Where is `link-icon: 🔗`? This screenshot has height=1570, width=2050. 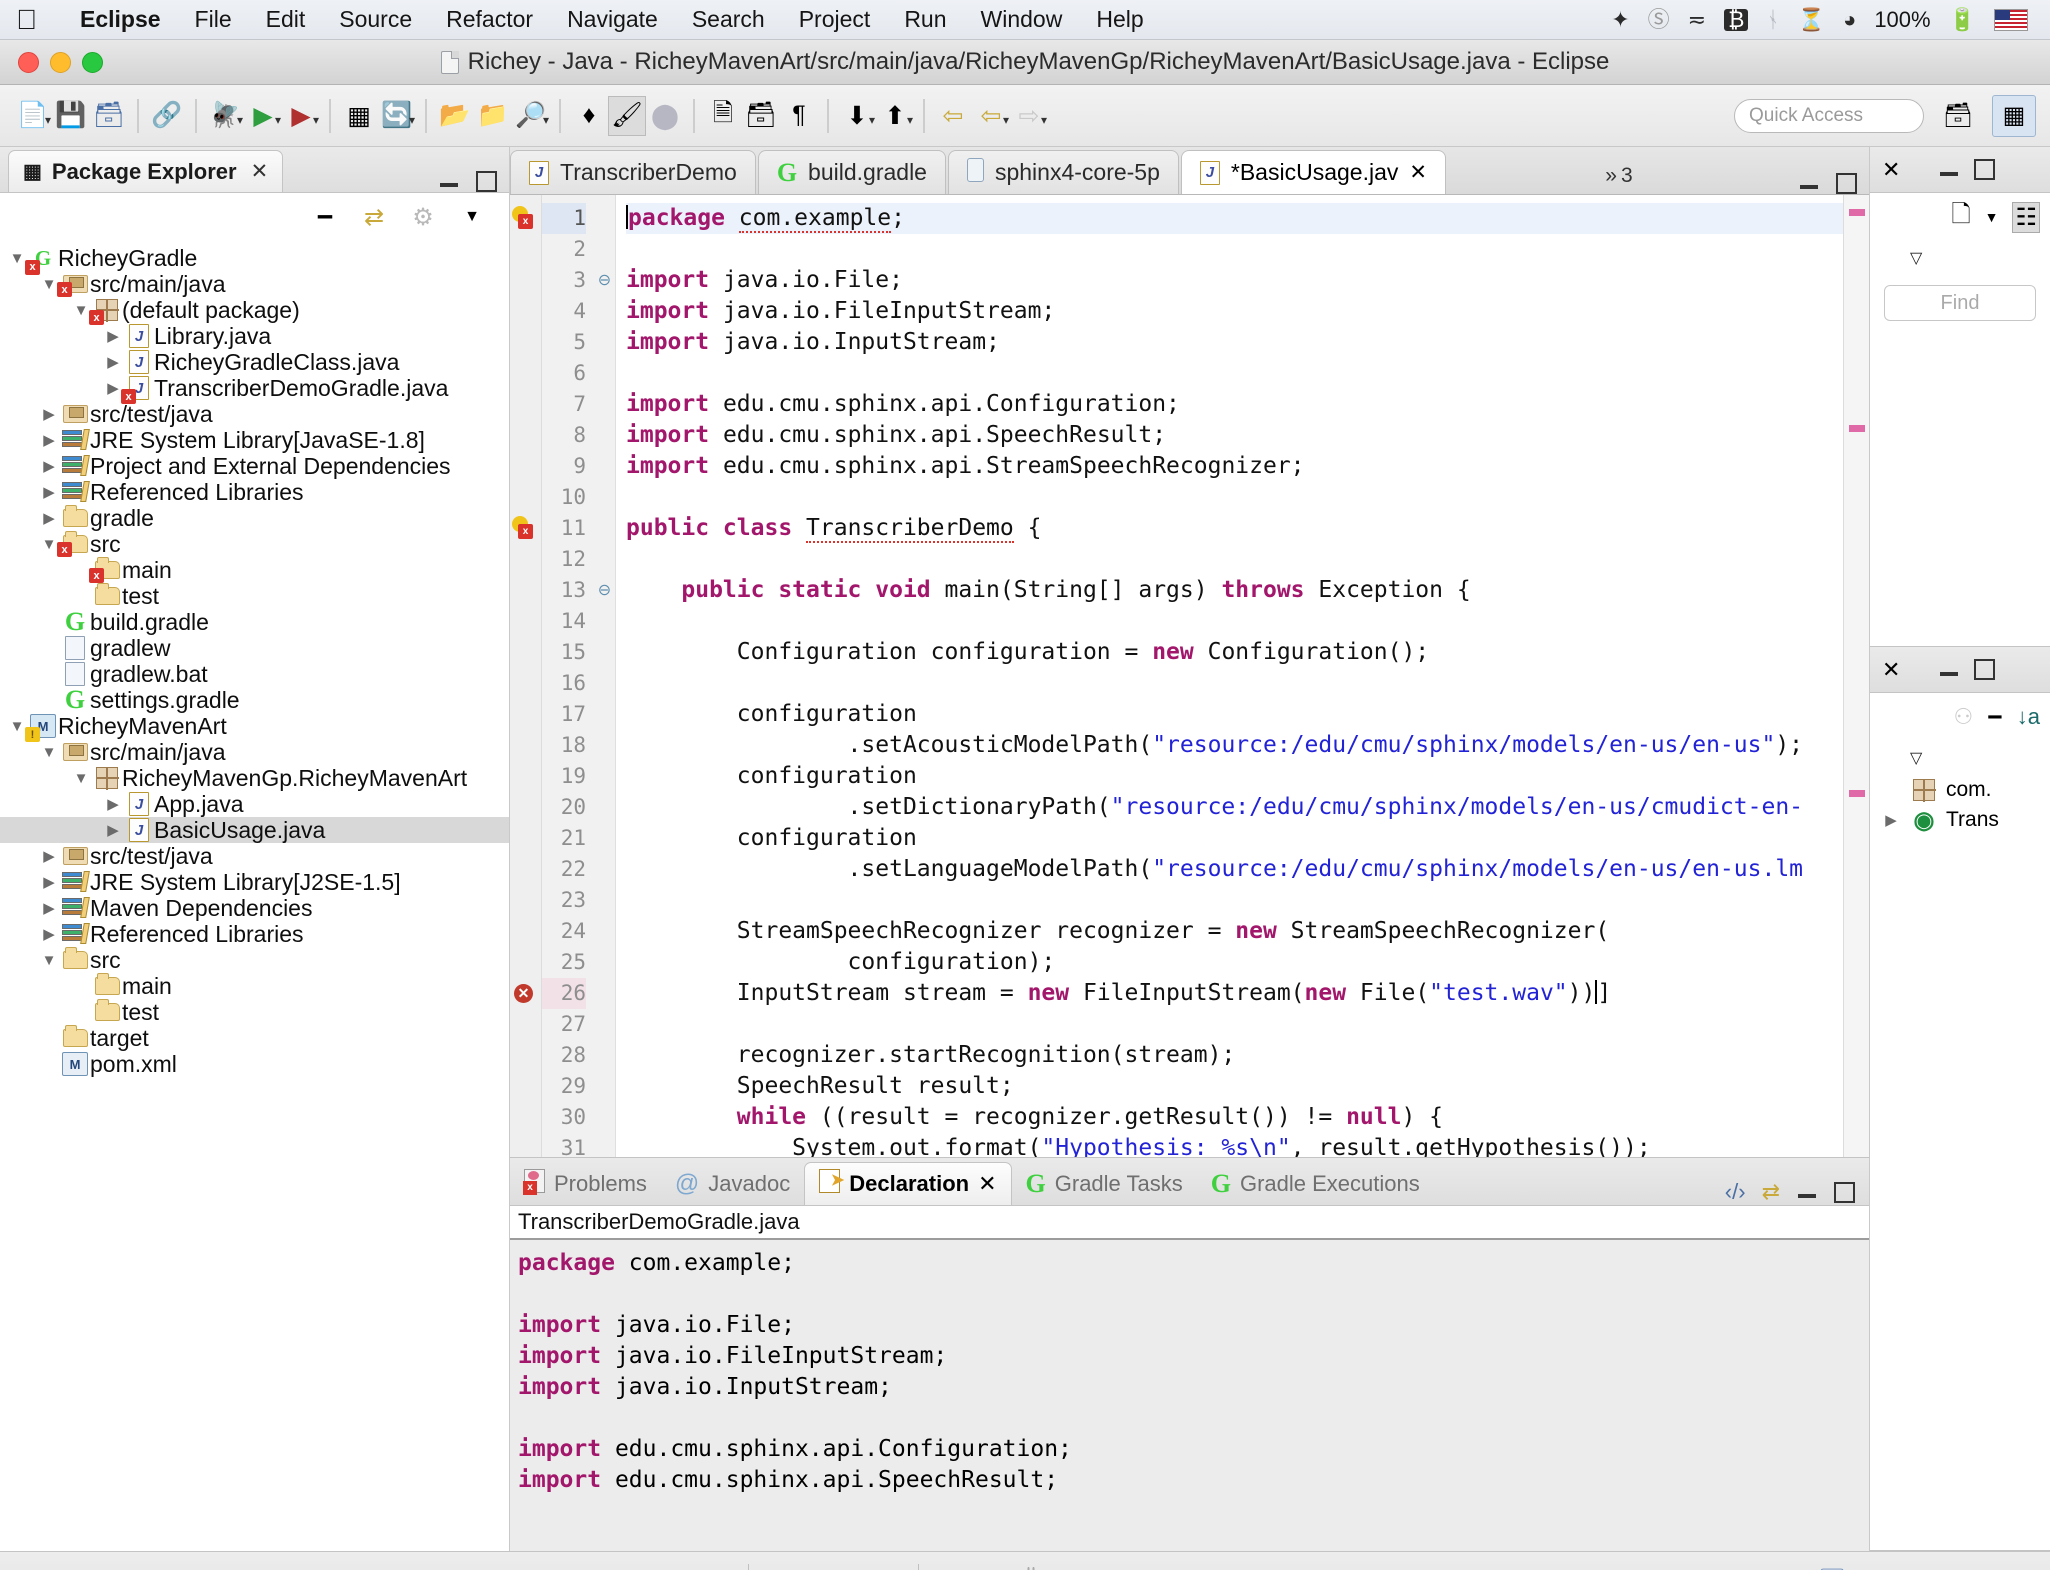 link-icon: 🔗 is located at coordinates (167, 116).